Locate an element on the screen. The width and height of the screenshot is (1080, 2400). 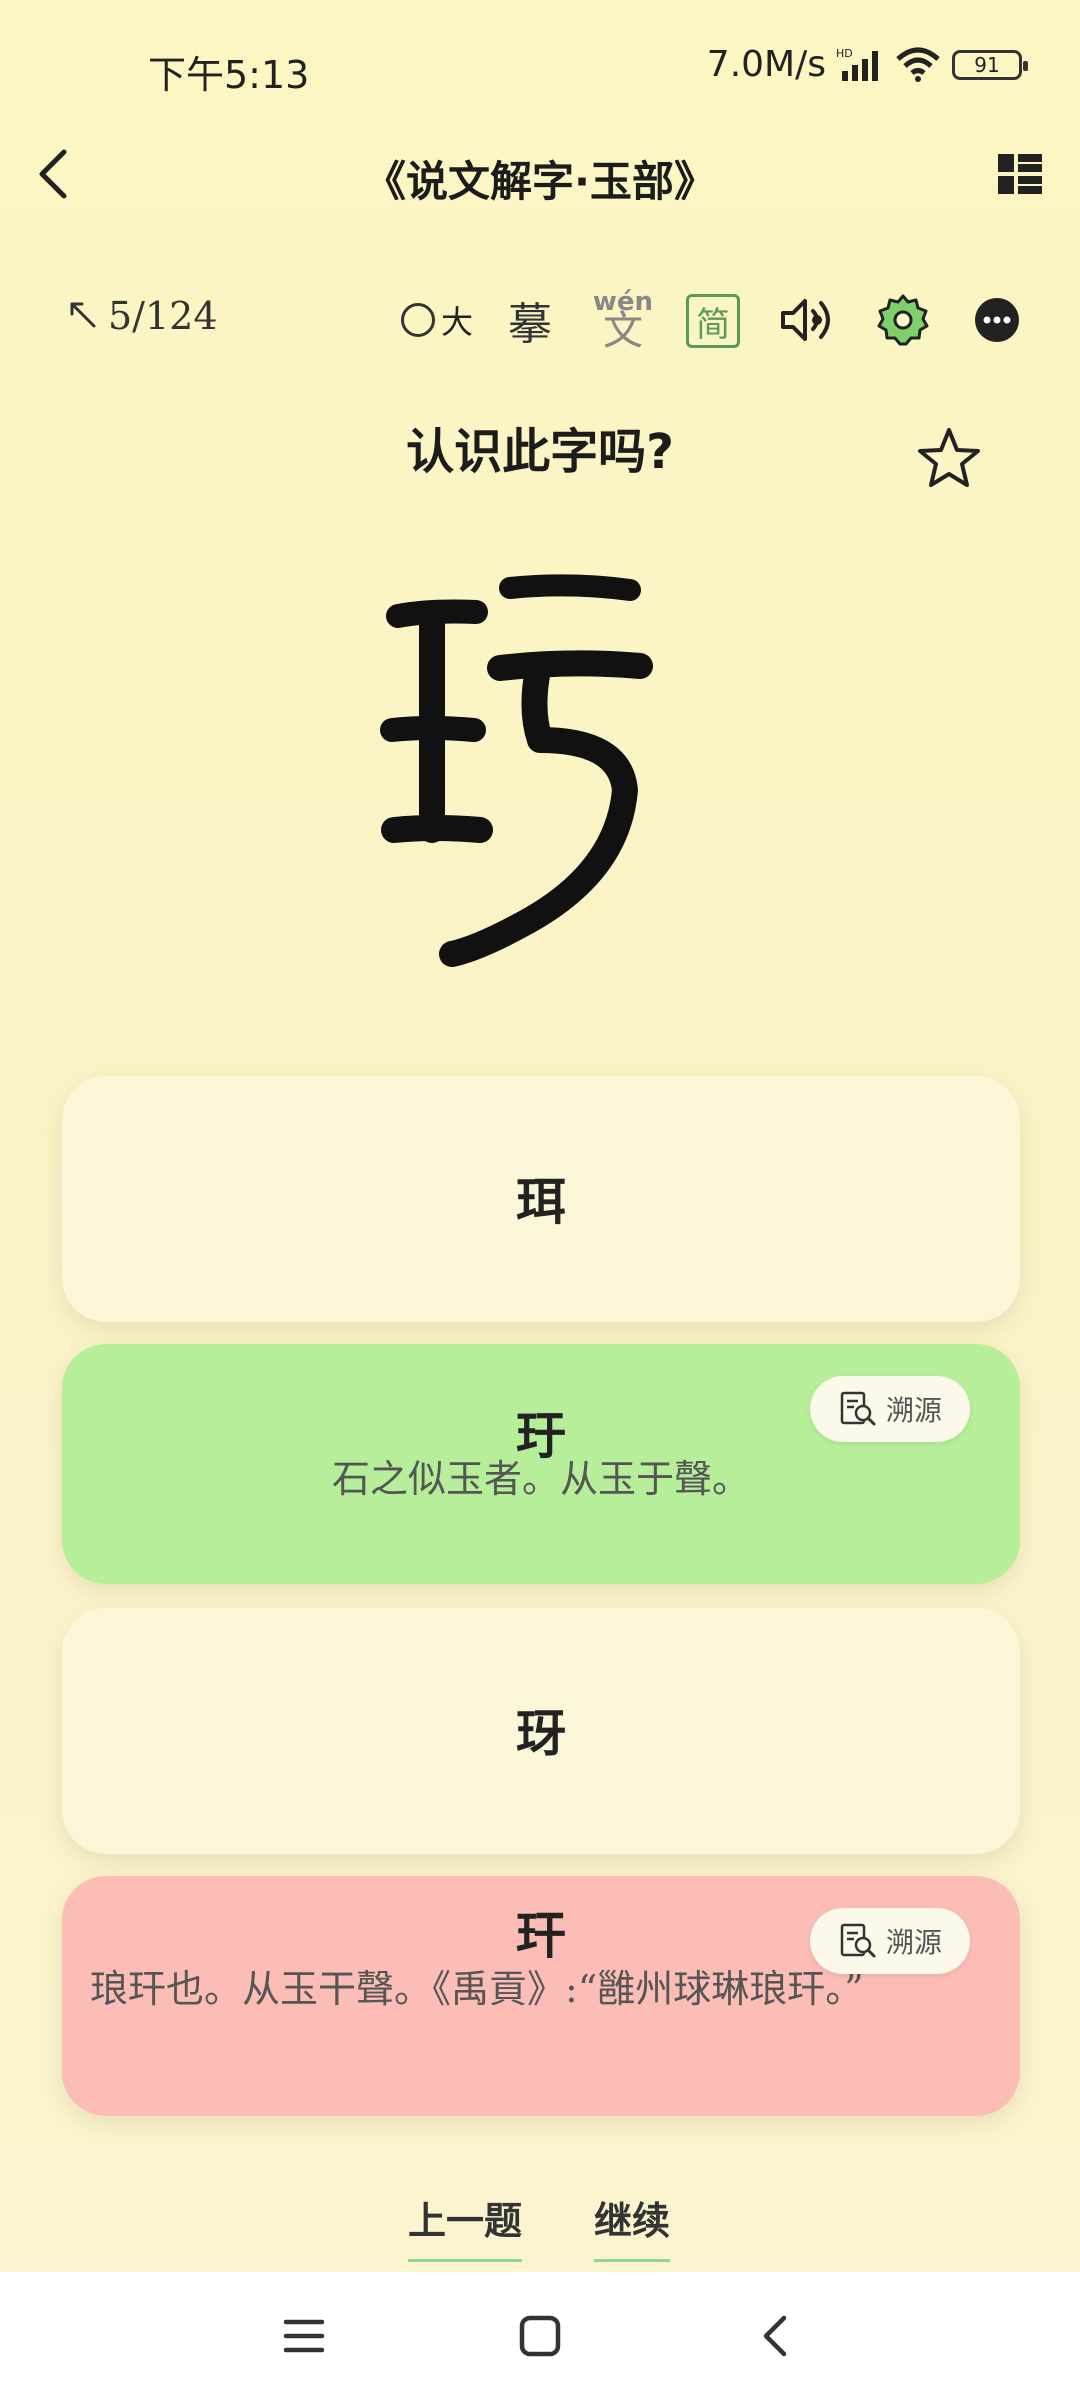
menu-icon is located at coordinates (304, 2336).